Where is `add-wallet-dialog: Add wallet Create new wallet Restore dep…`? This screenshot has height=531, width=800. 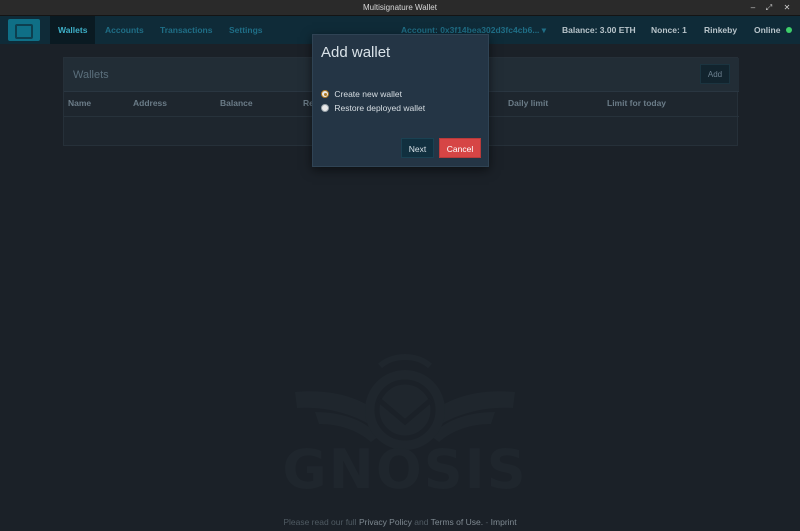 add-wallet-dialog: Add wallet Create new wallet Restore dep… is located at coordinates (400, 100).